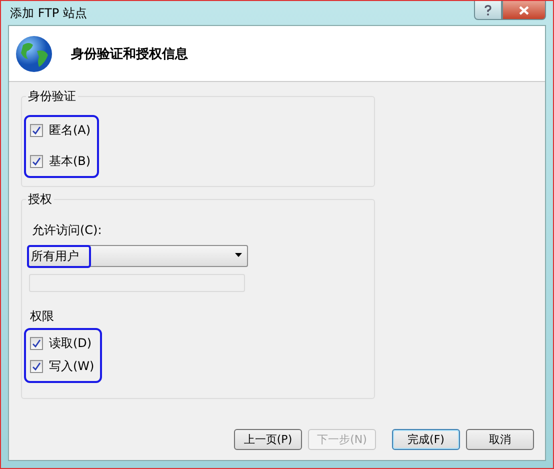  I want to click on annotation-outline: 所有用户, so click(59, 256).